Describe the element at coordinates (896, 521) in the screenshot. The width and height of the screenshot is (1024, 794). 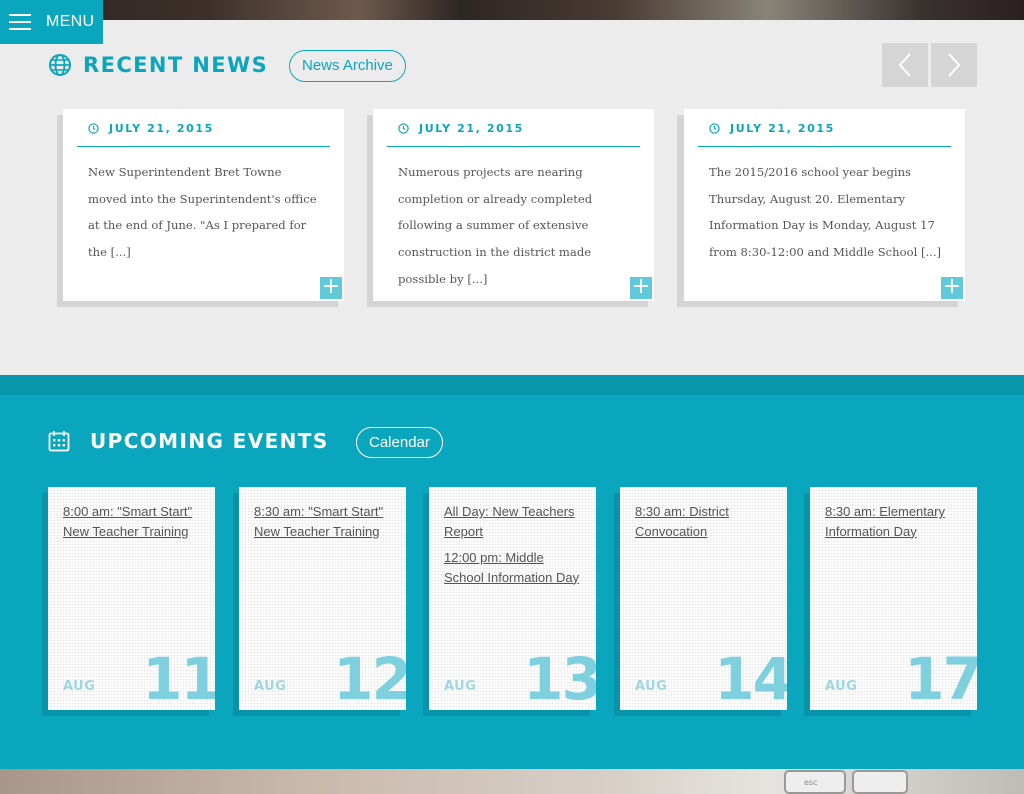
I see `event-link: 8:30 am: Elementary Information Day` at that location.